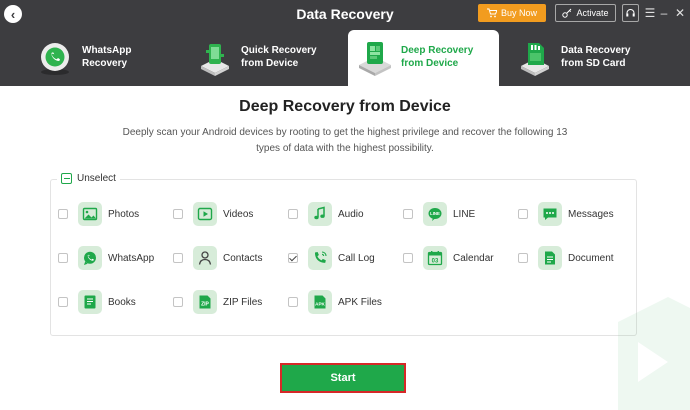 Image resolution: width=690 pixels, height=410 pixels. Describe the element at coordinates (90, 214) in the screenshot. I see `photos-icon` at that location.